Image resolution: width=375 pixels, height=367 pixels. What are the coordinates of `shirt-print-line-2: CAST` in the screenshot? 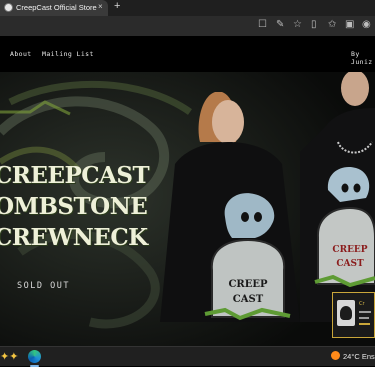 It's located at (248, 299).